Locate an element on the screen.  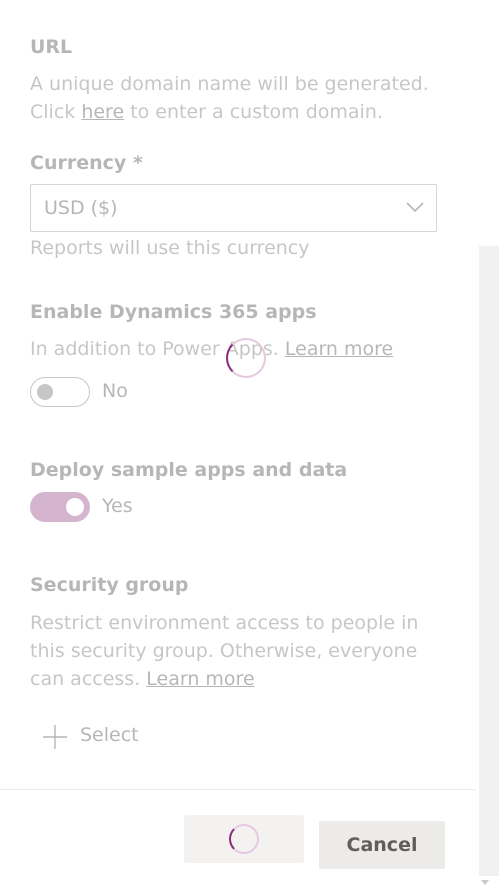
button-spinner-icon is located at coordinates (244, 839).